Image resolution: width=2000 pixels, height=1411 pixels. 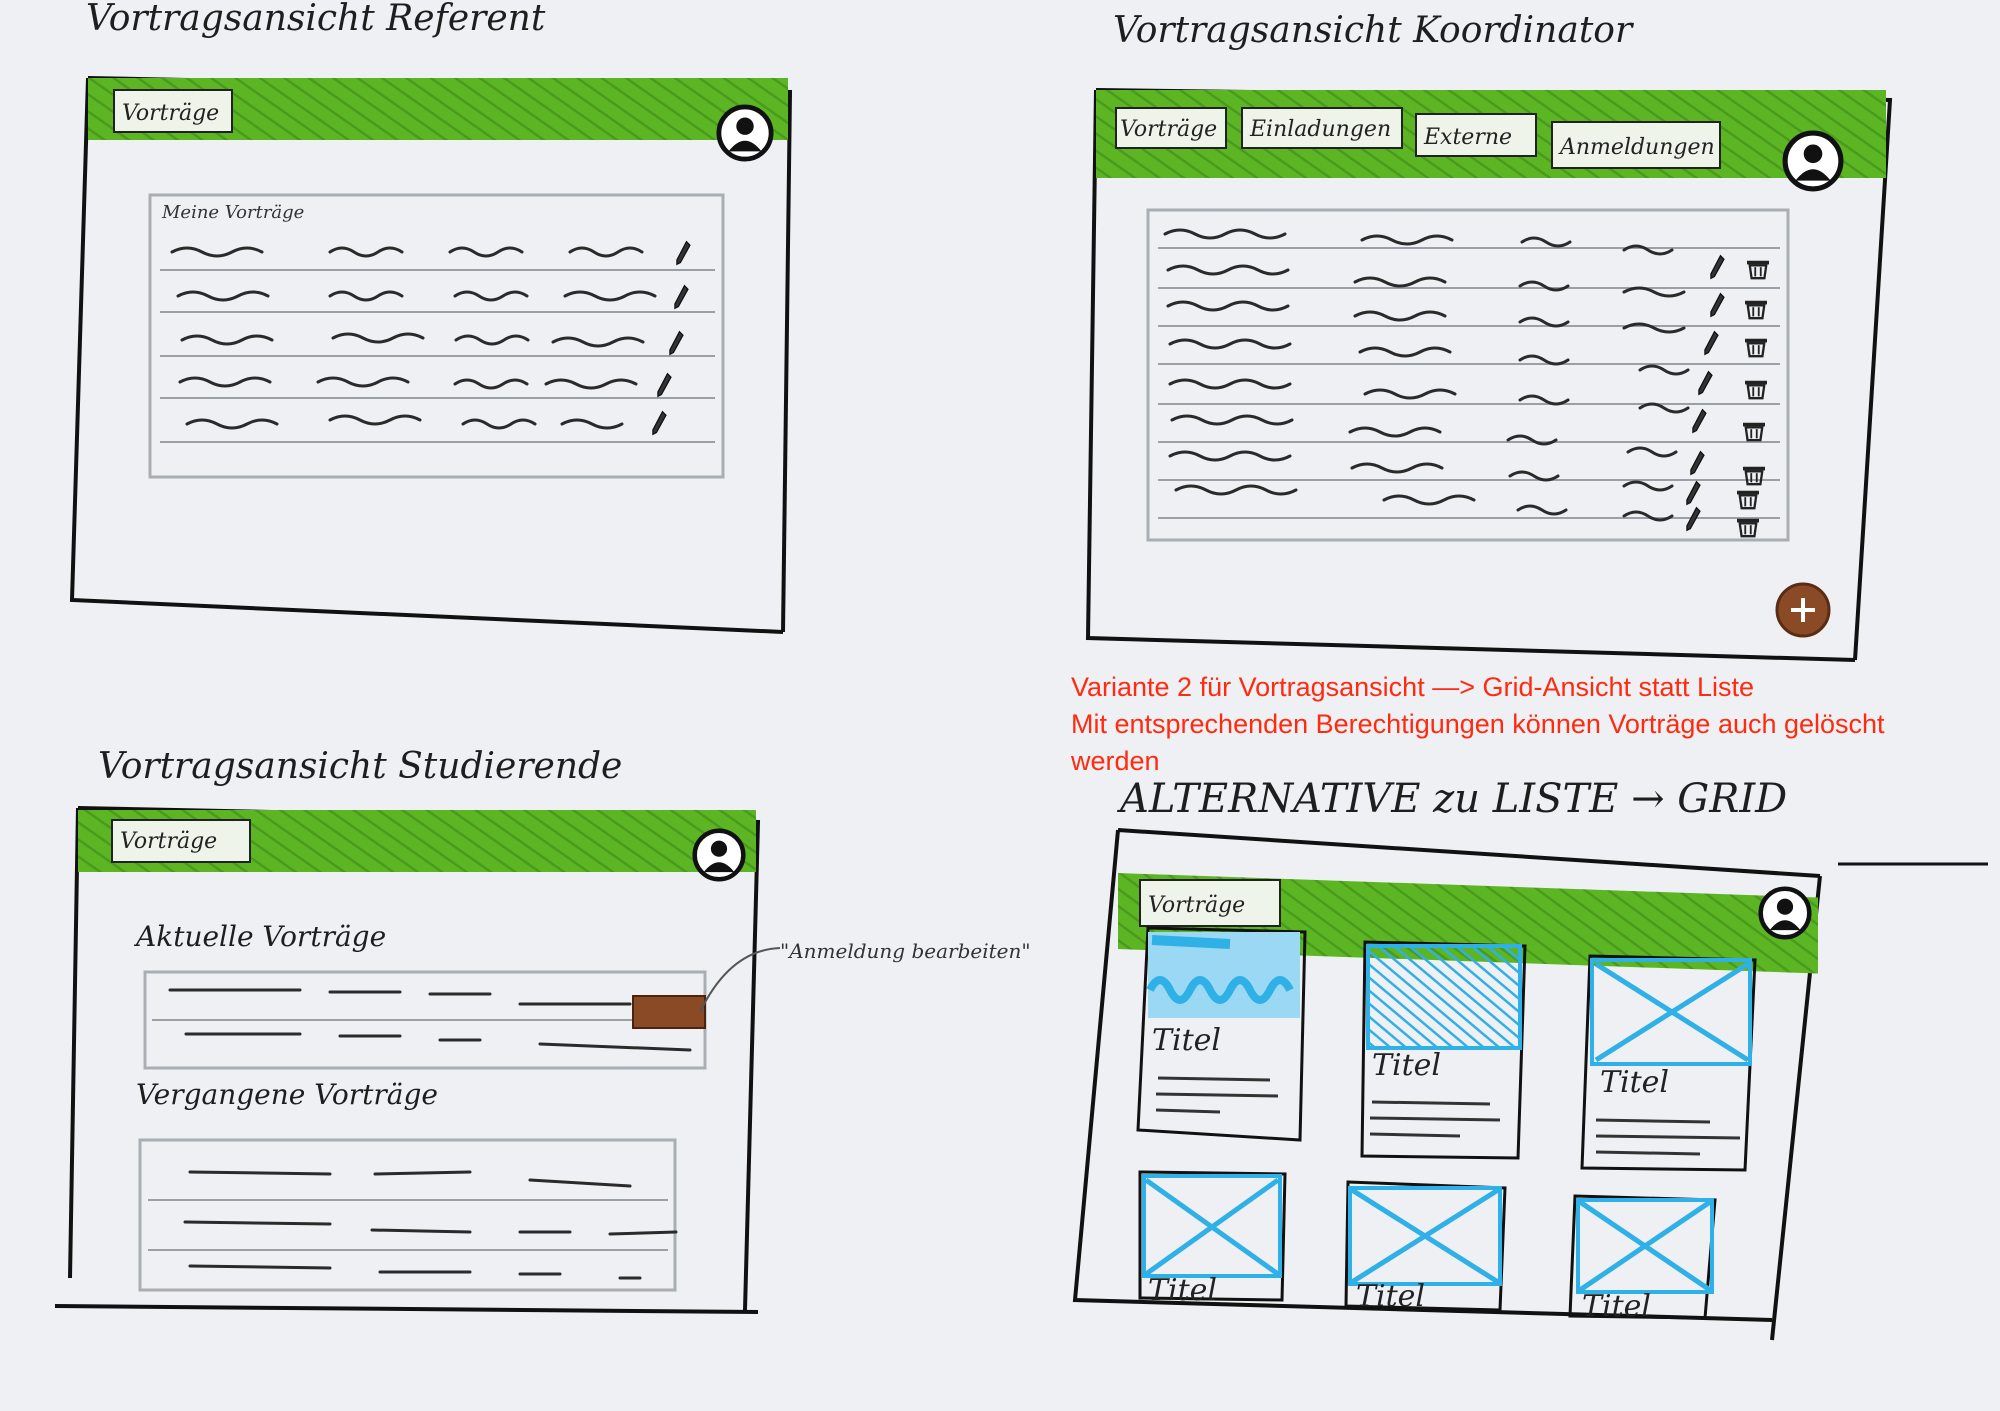 What do you see at coordinates (316, 19) in the screenshot?
I see `referent-panel-title: Vortragsansicht Referent` at bounding box center [316, 19].